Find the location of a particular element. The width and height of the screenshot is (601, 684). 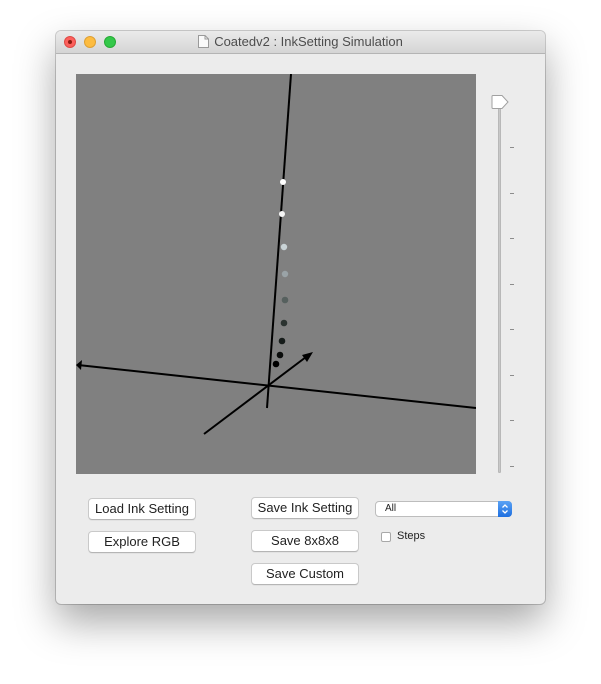

save-8x8x8-button: Save 8x8x8 is located at coordinates (305, 541).